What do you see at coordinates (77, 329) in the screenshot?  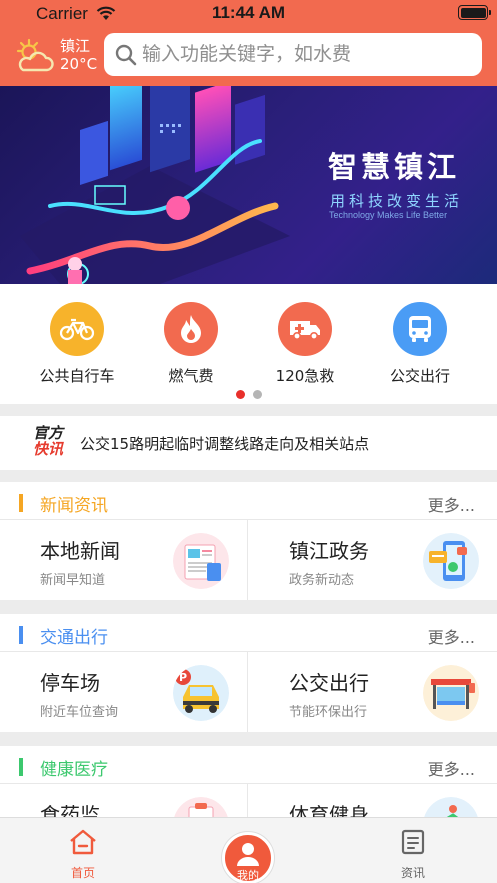 I see `bicycle-icon` at bounding box center [77, 329].